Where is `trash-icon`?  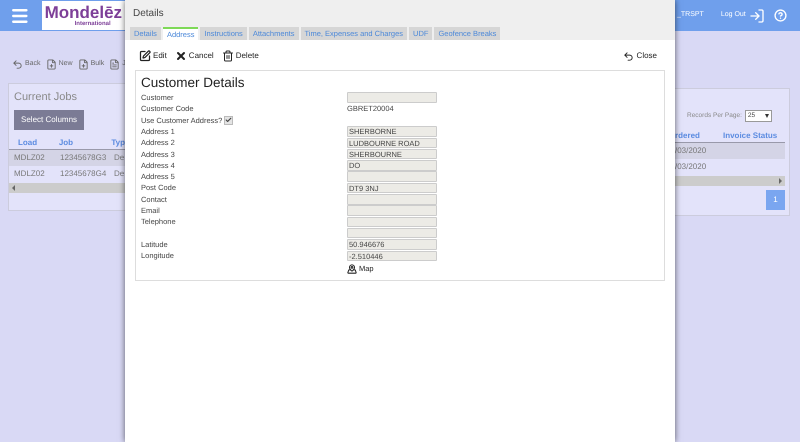
trash-icon is located at coordinates (228, 56).